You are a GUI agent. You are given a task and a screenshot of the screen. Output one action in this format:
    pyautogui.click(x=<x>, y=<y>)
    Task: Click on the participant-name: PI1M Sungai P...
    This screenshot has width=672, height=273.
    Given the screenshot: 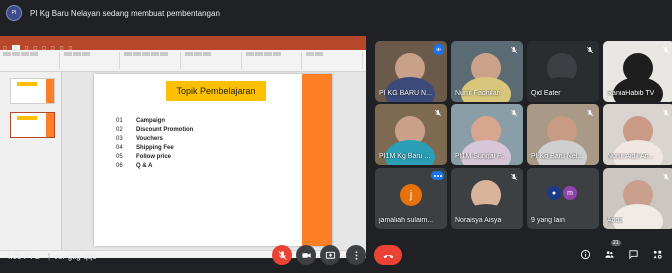 What is the action you would take?
    pyautogui.click(x=481, y=156)
    